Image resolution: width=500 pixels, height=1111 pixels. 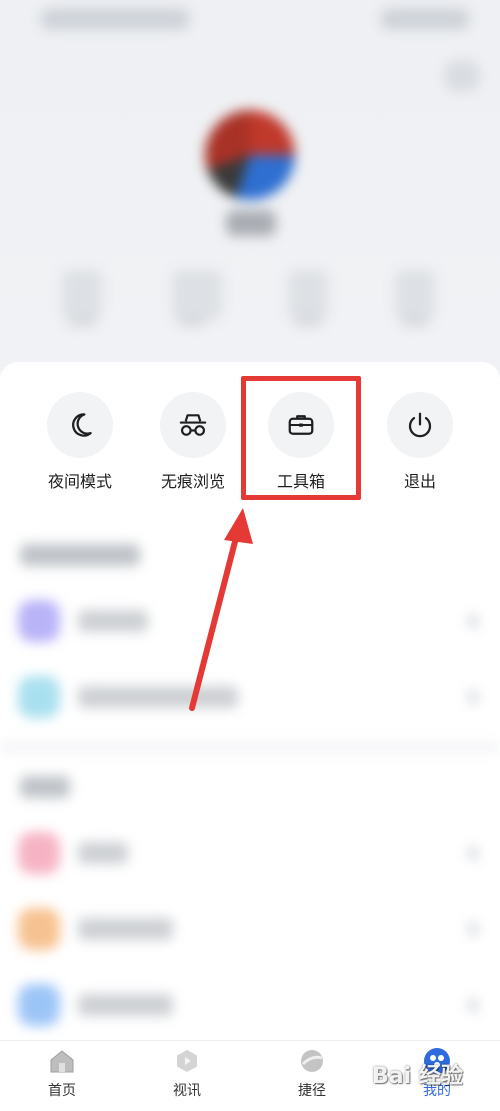 What do you see at coordinates (250, 155) in the screenshot?
I see `avatar` at bounding box center [250, 155].